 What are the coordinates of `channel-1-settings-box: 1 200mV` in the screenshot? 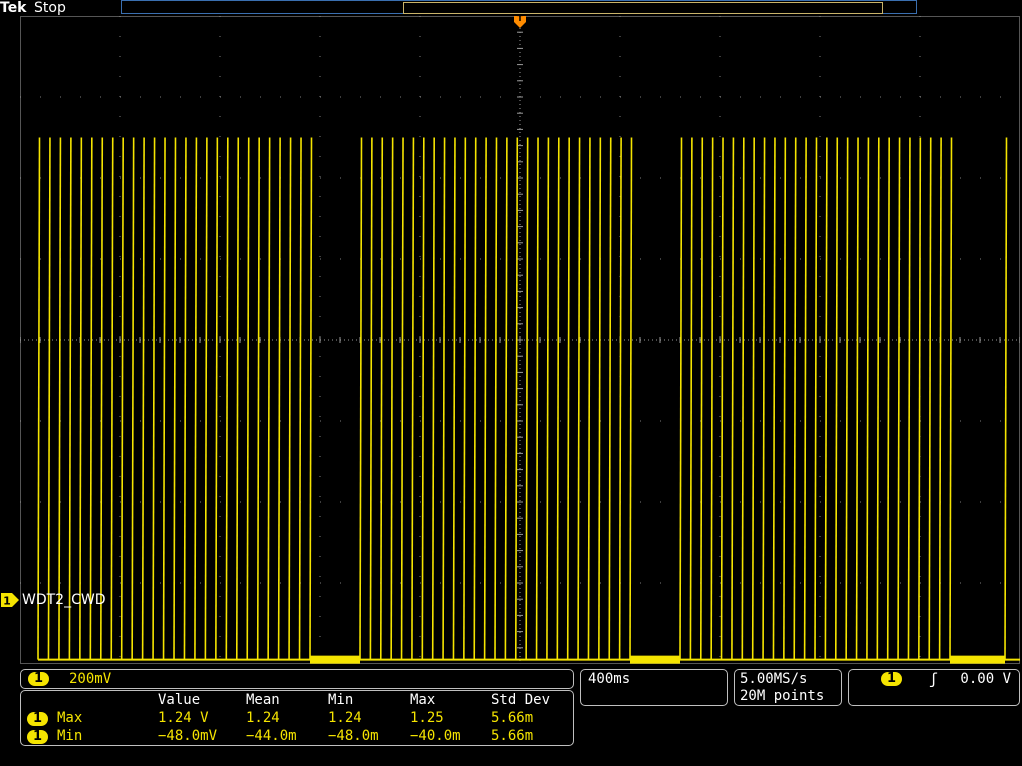 It's located at (297, 679).